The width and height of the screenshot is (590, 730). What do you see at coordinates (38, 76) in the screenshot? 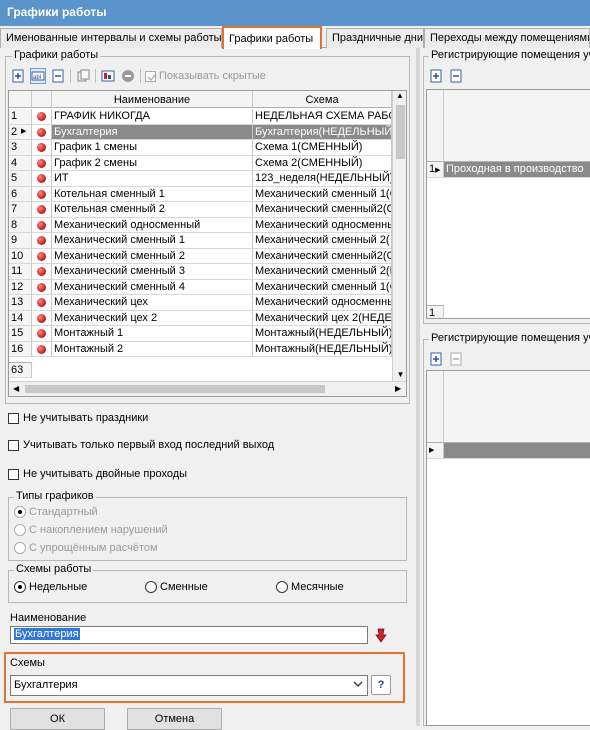
I see `edit-icon: abl` at bounding box center [38, 76].